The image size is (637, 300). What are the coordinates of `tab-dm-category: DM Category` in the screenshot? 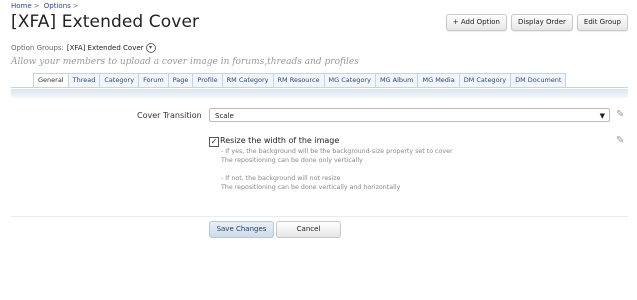 It's located at (485, 80).